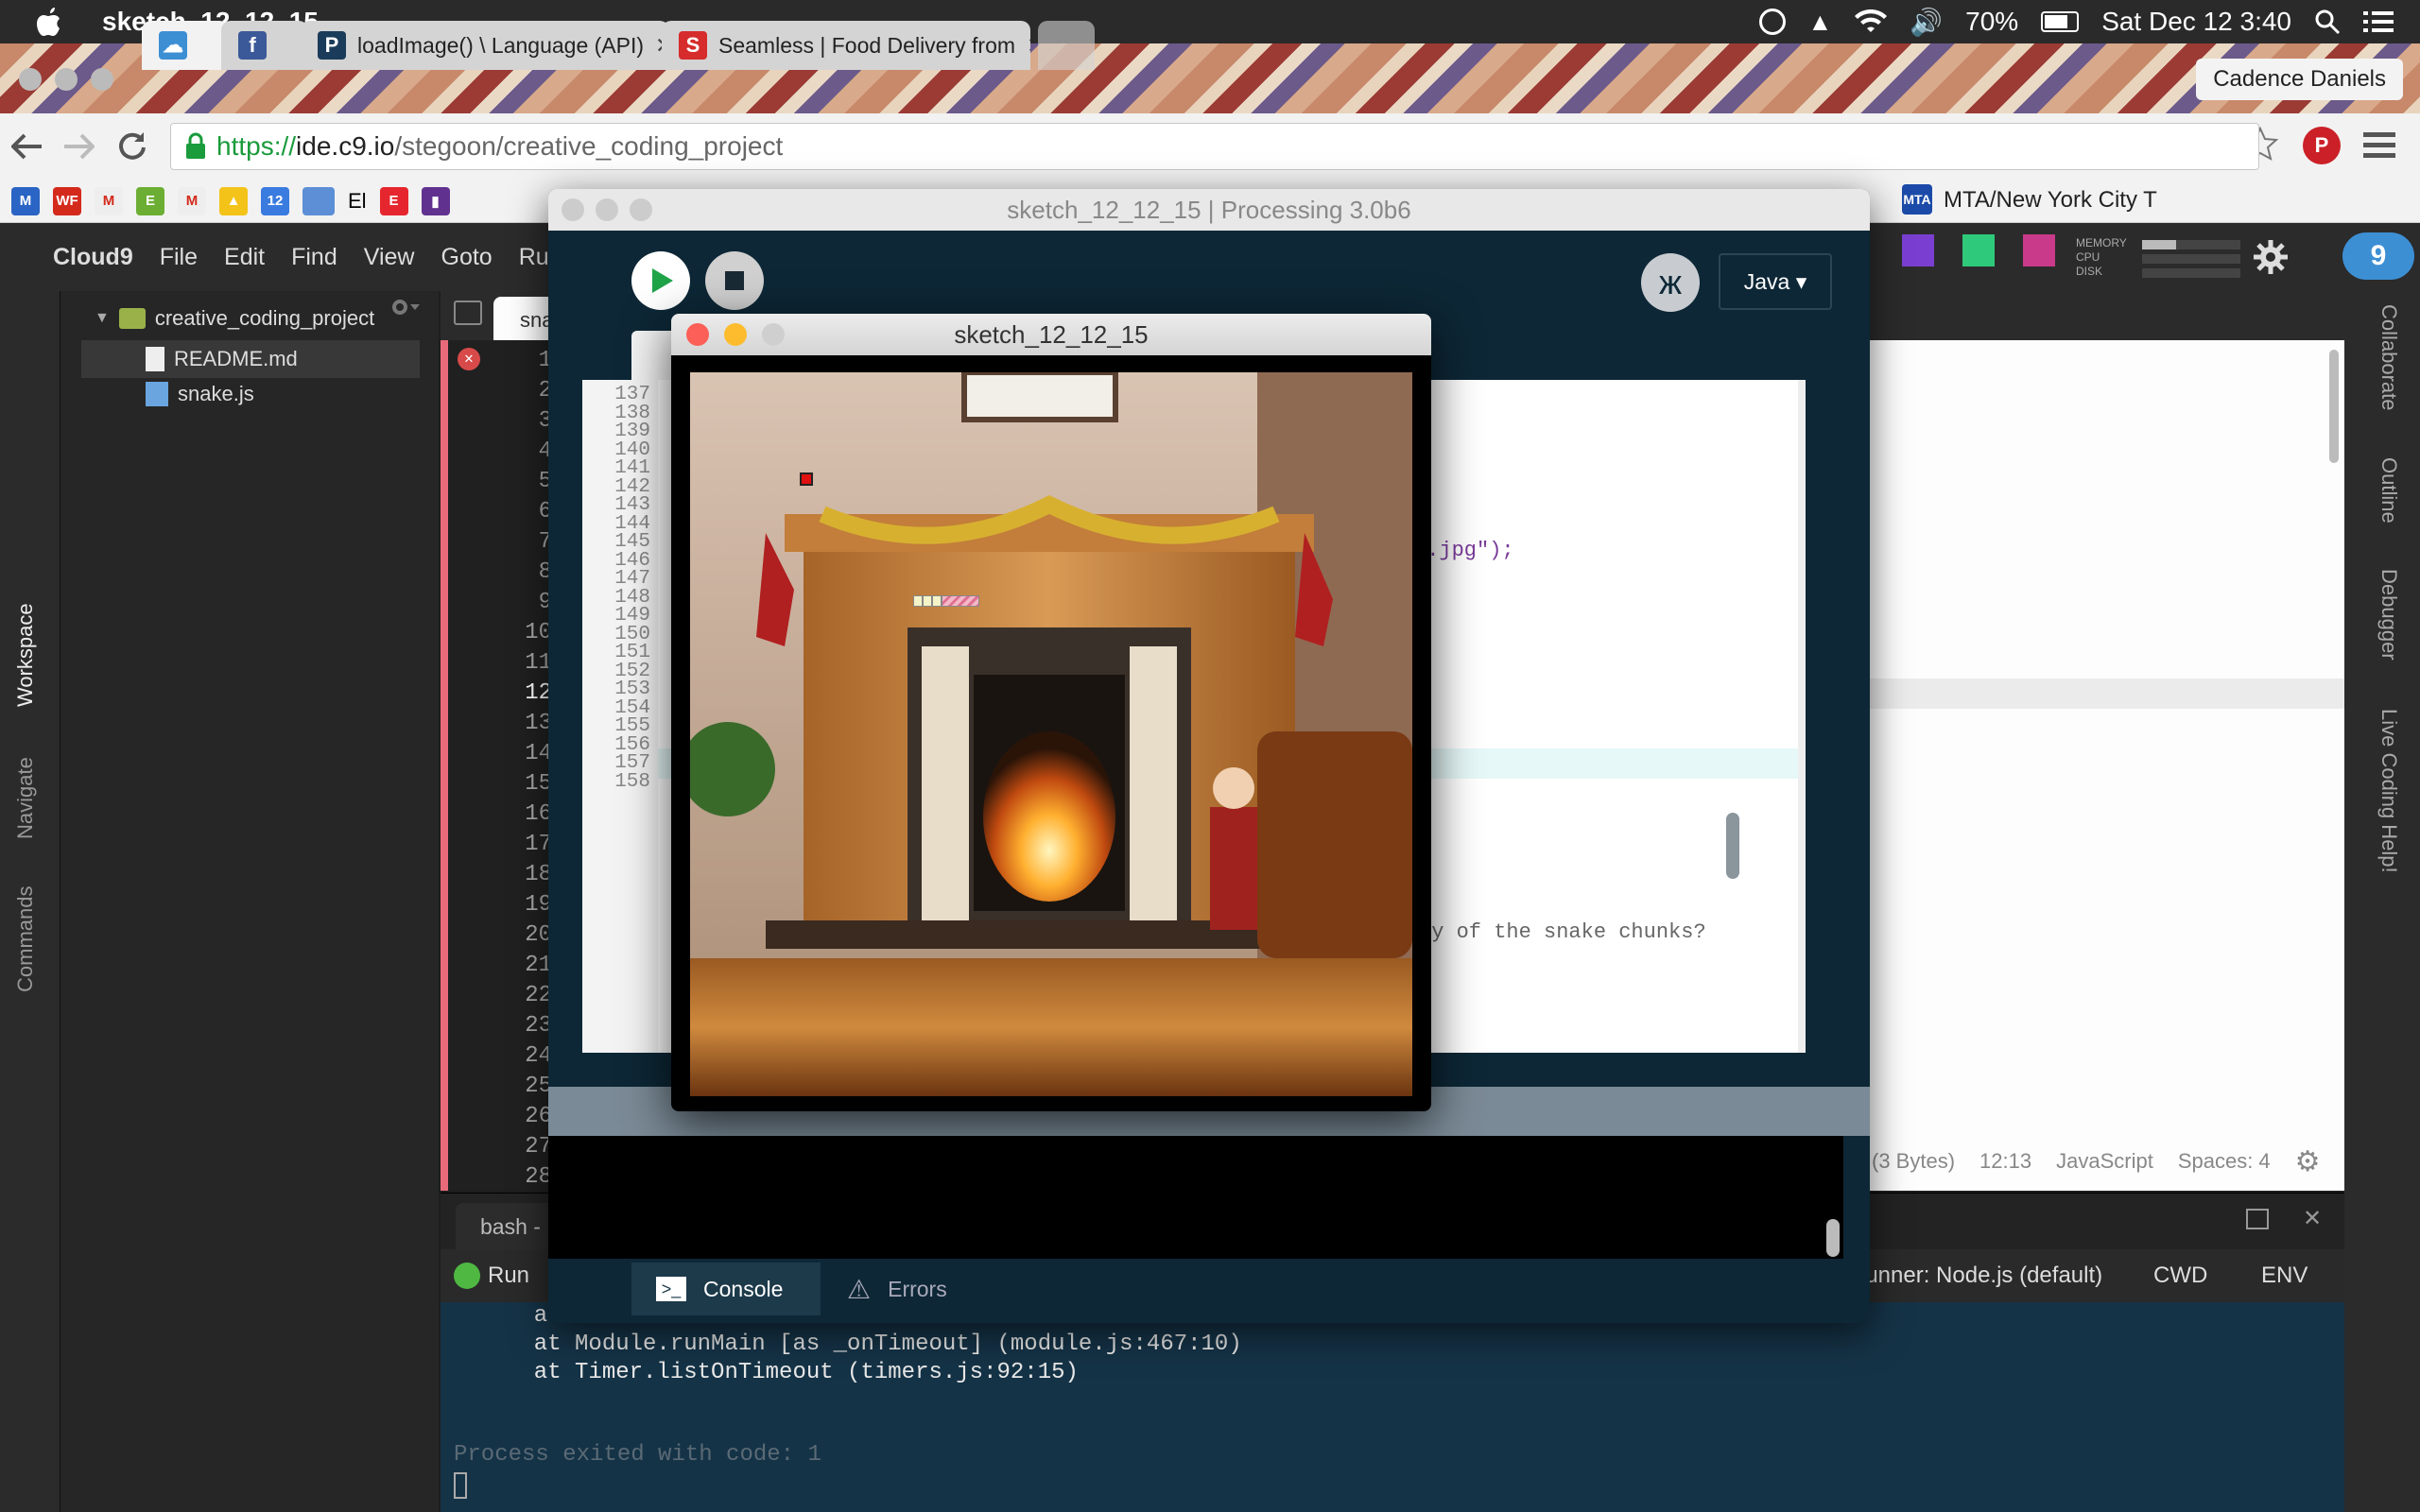 The image size is (2420, 1512). Describe the element at coordinates (50, 22) in the screenshot. I see `apple-icon` at that location.